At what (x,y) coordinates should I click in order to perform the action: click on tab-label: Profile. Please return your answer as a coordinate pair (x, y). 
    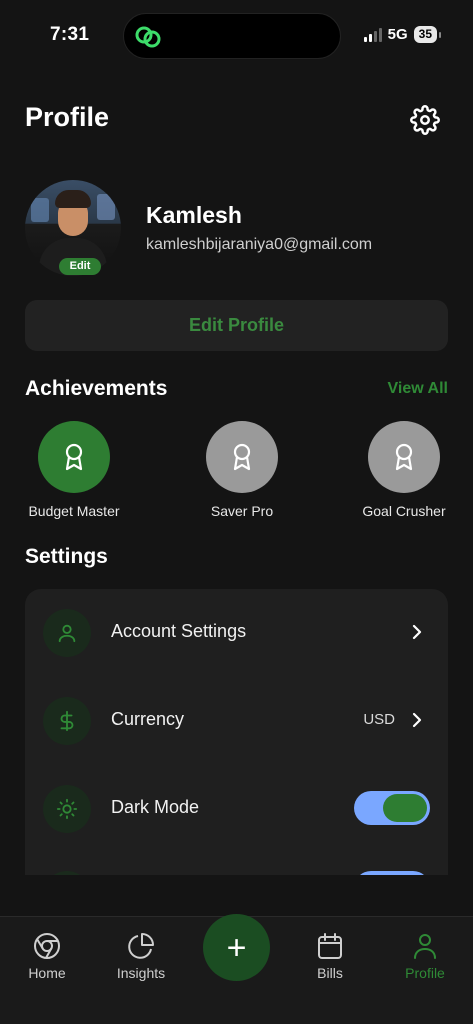
    Looking at the image, I should click on (425, 973).